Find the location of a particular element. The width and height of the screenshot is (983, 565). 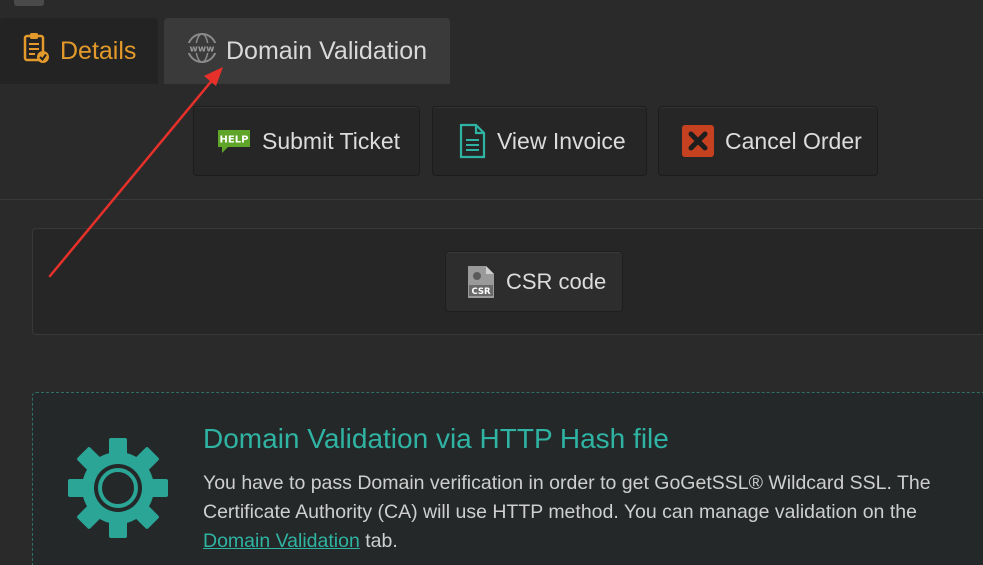

tab-details: Details is located at coordinates (79, 51).